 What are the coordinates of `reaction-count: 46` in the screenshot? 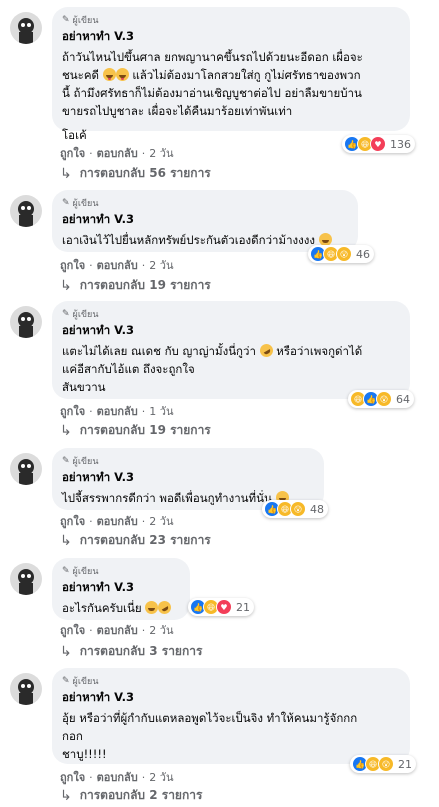 It's located at (363, 254).